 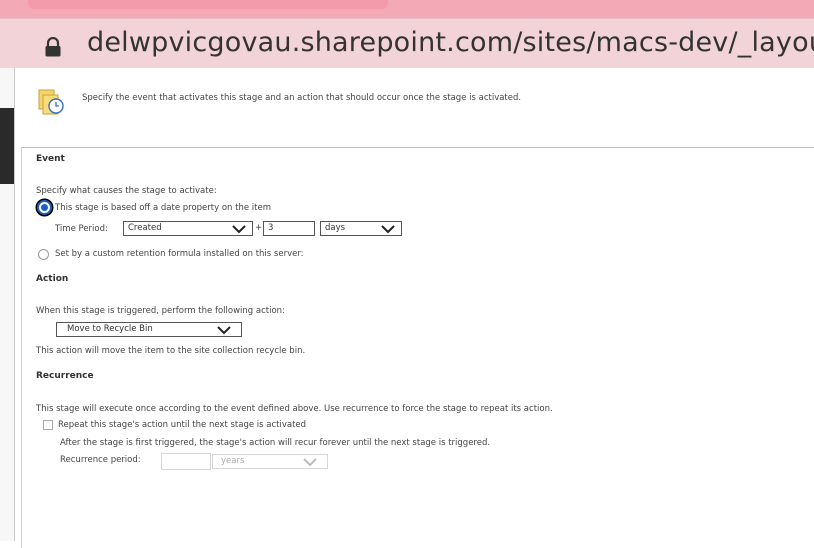 I want to click on custom-formula-radio, so click(x=43, y=254).